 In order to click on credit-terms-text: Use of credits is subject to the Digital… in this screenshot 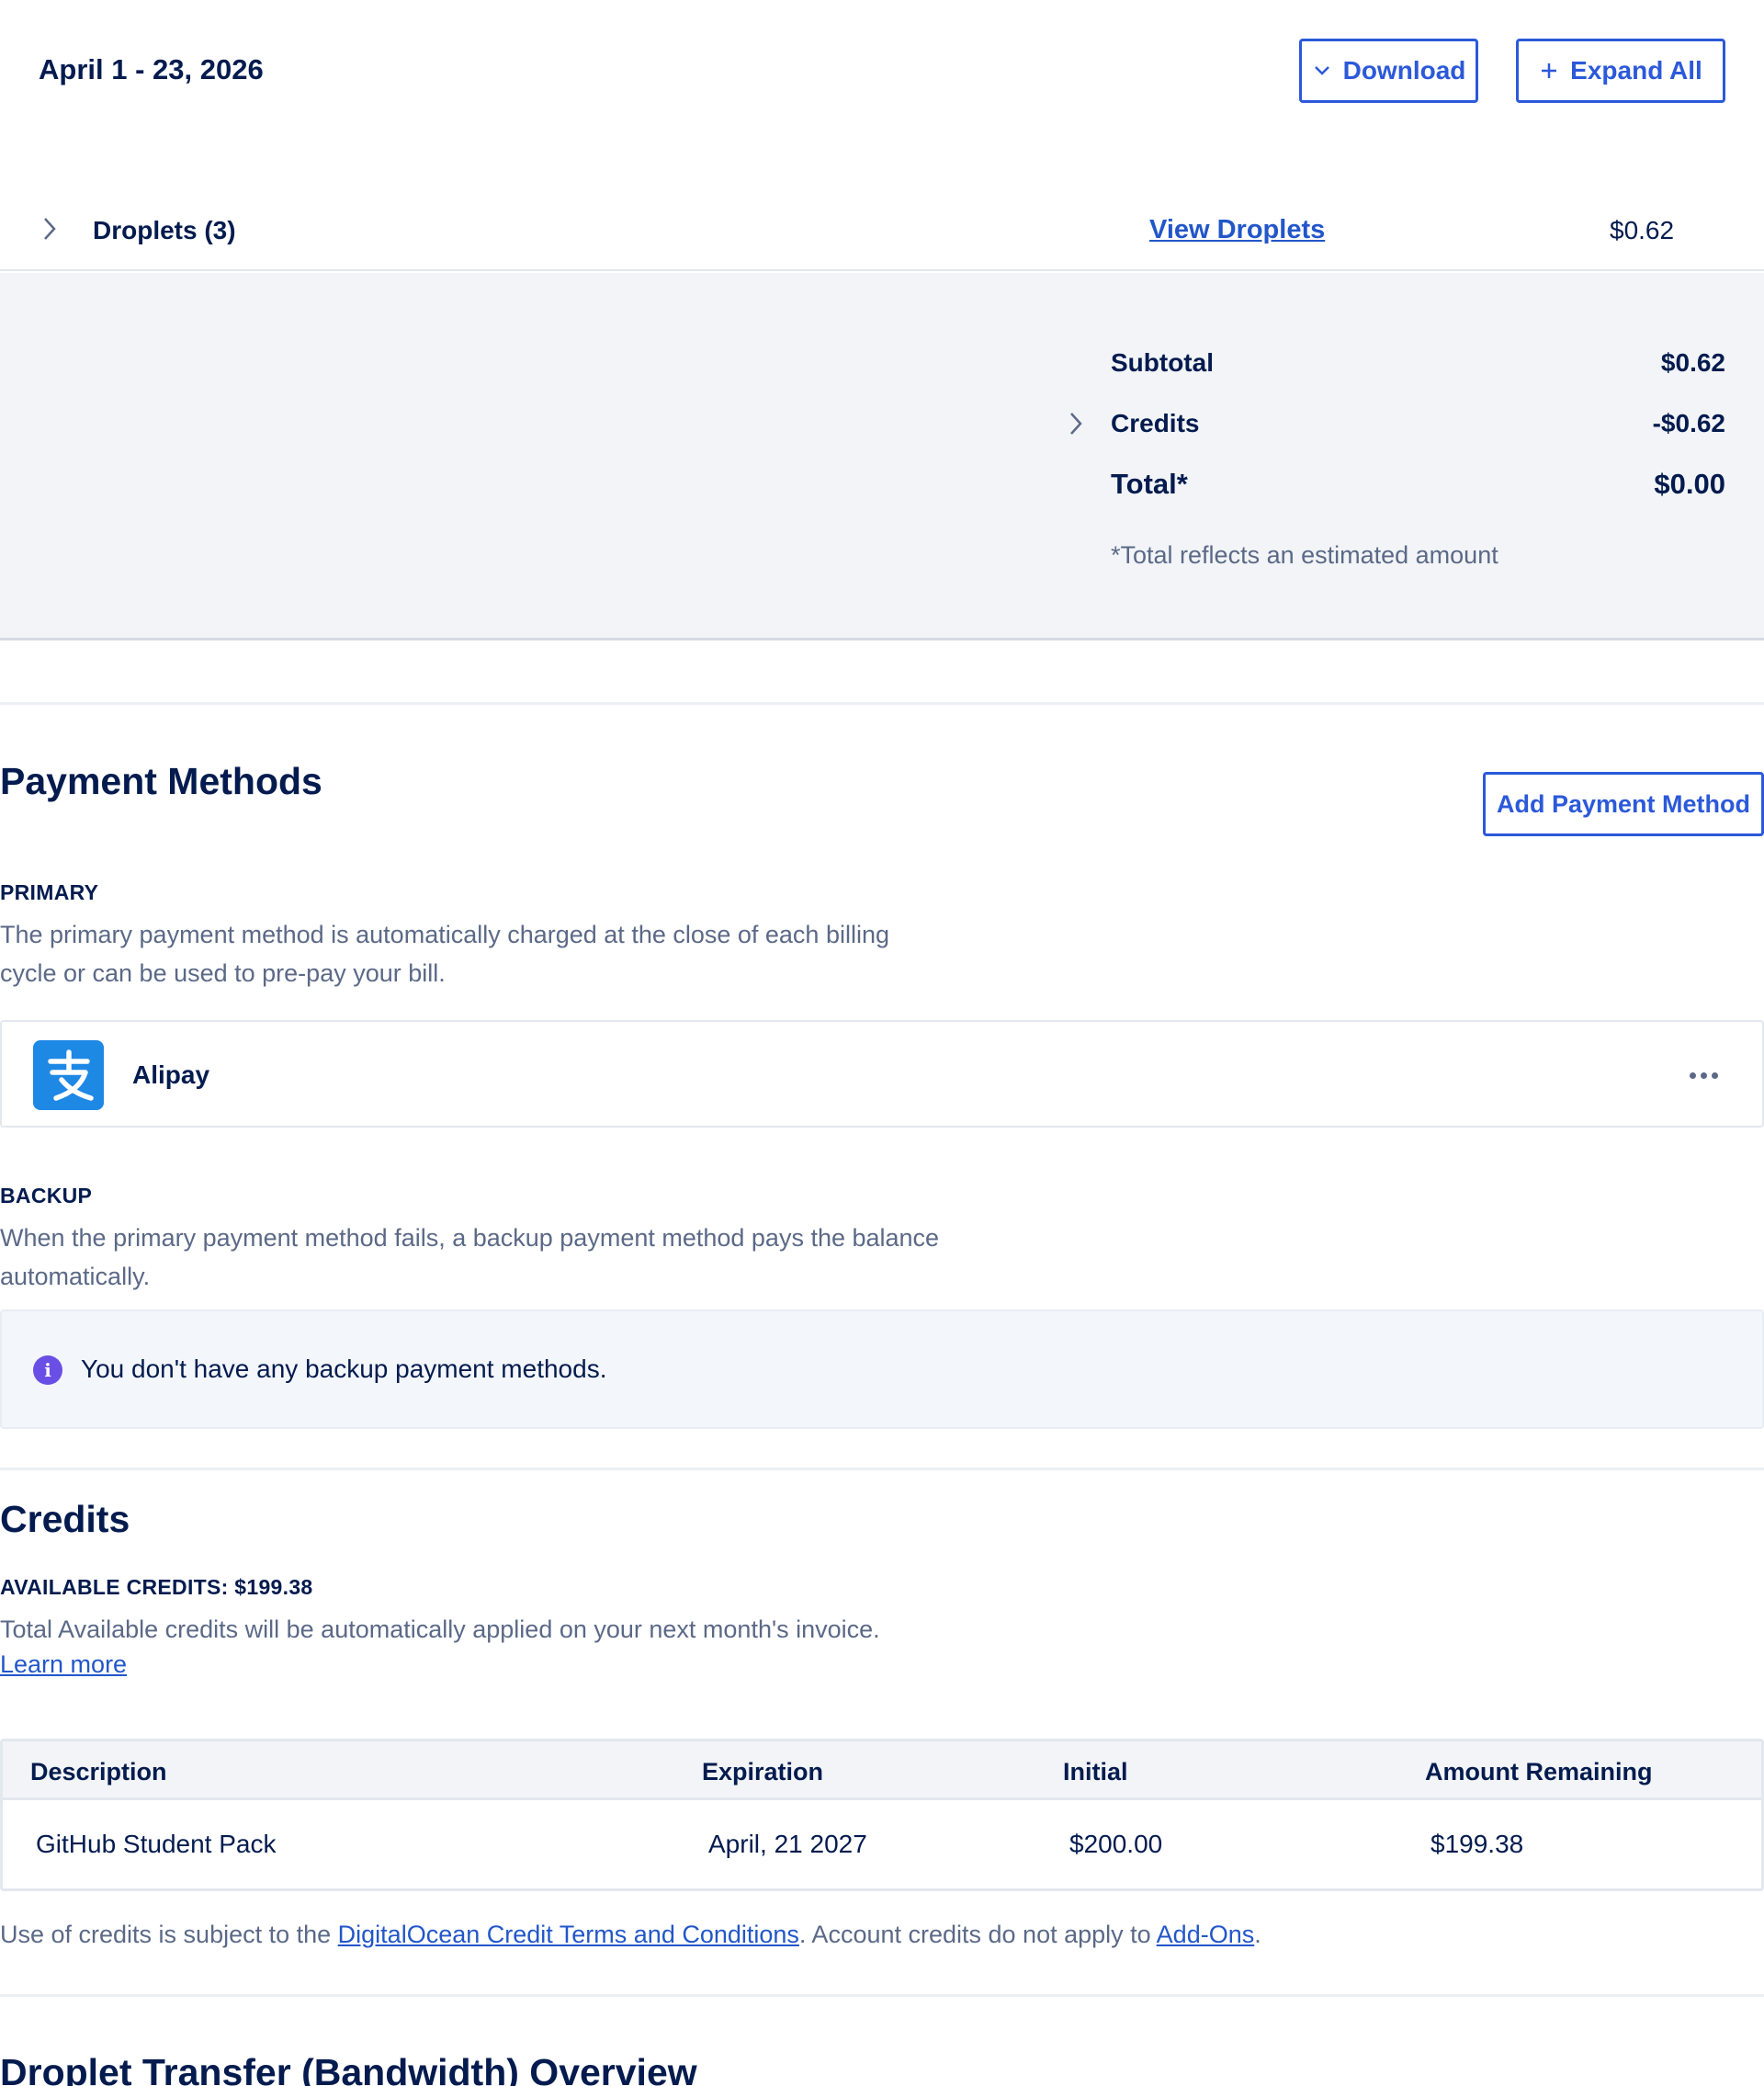, I will do `click(630, 1935)`.